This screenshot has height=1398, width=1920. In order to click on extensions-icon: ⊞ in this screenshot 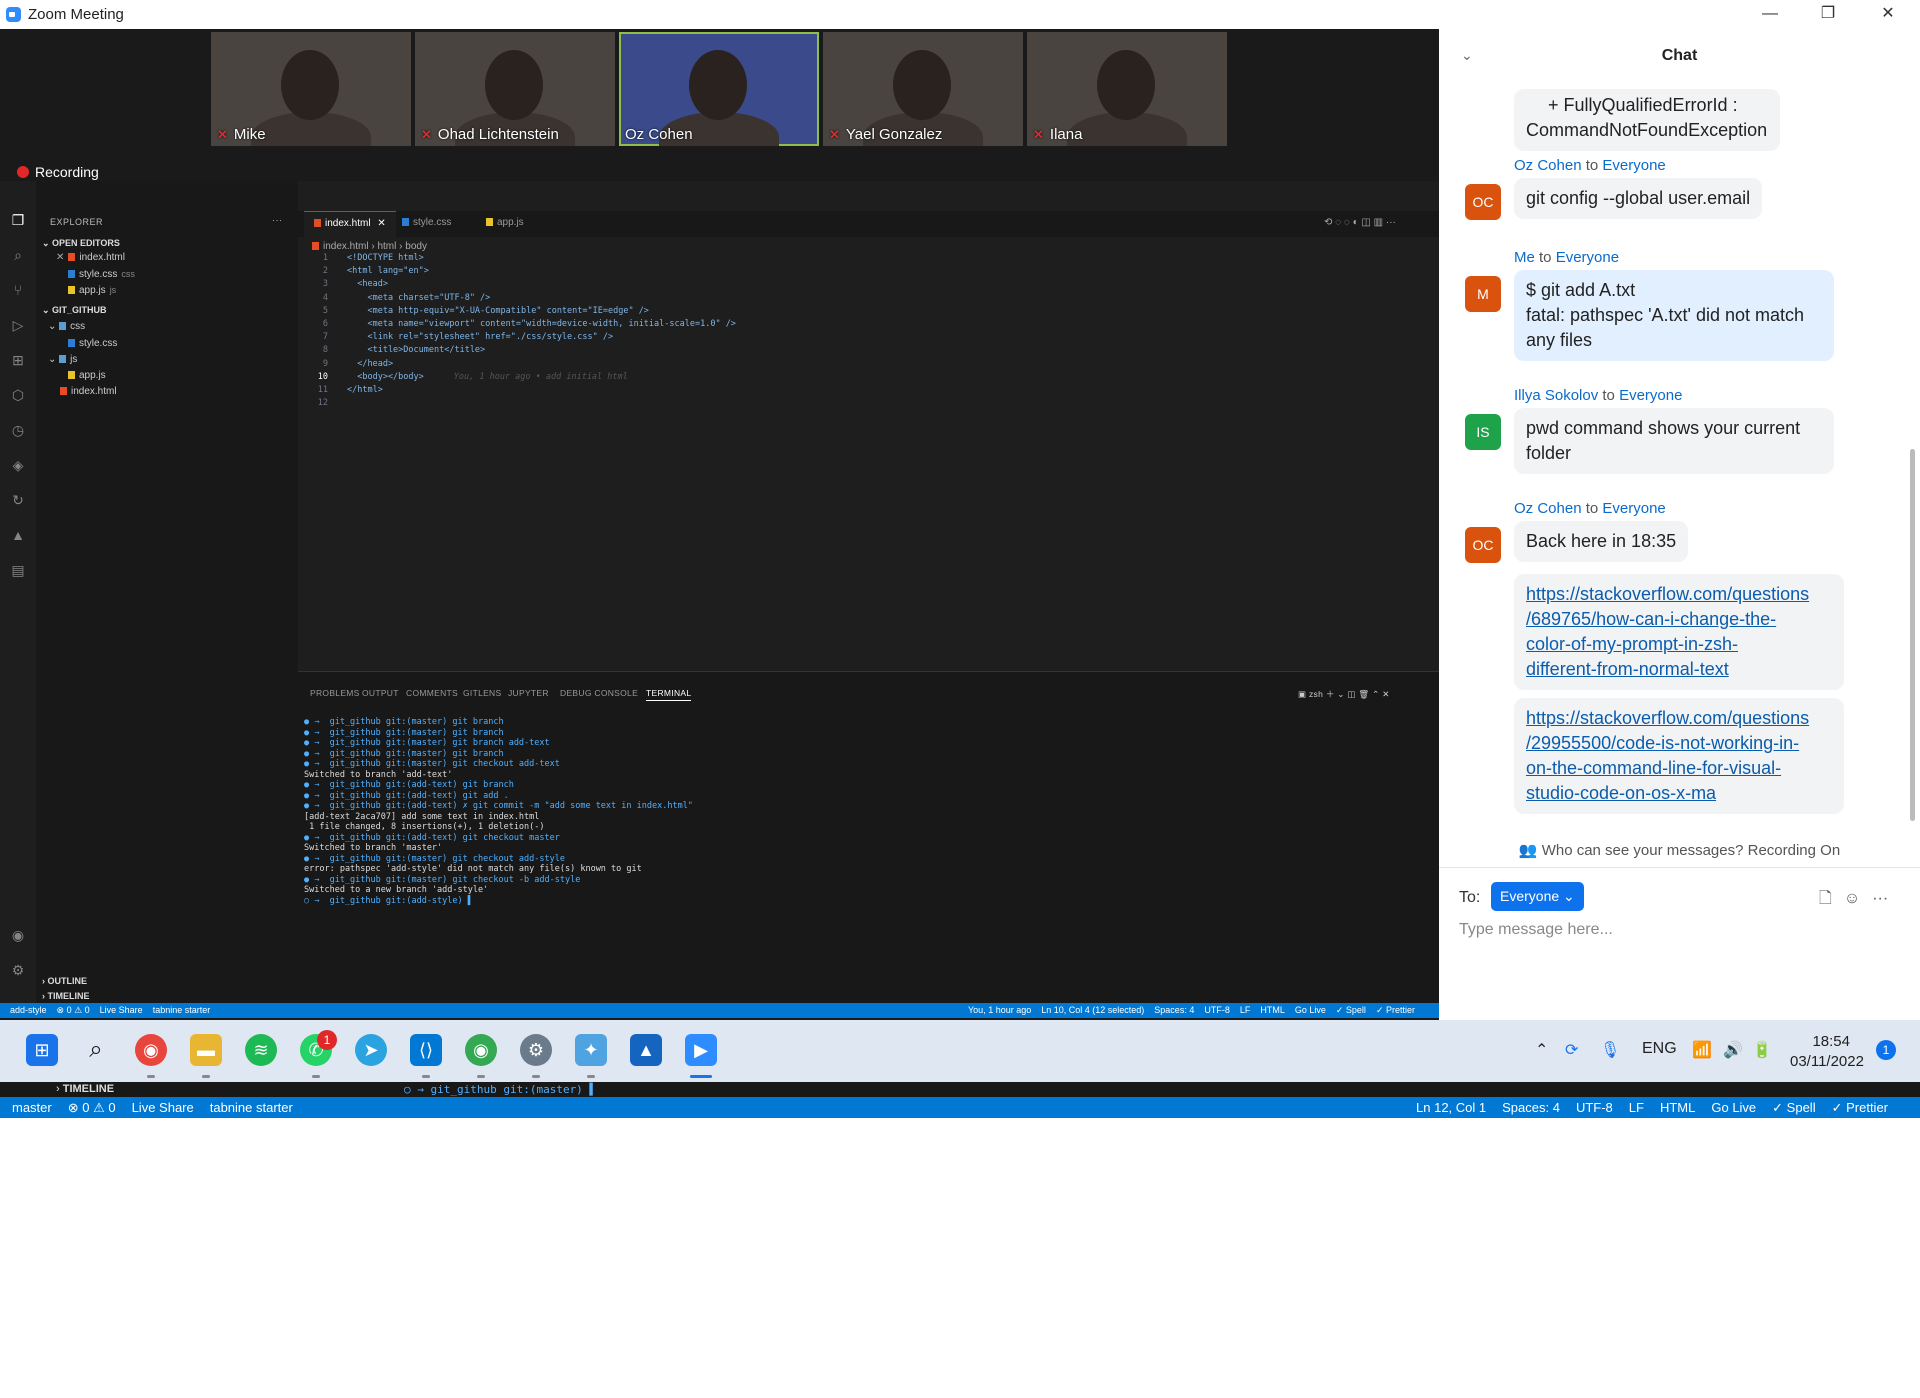, I will do `click(18, 360)`.